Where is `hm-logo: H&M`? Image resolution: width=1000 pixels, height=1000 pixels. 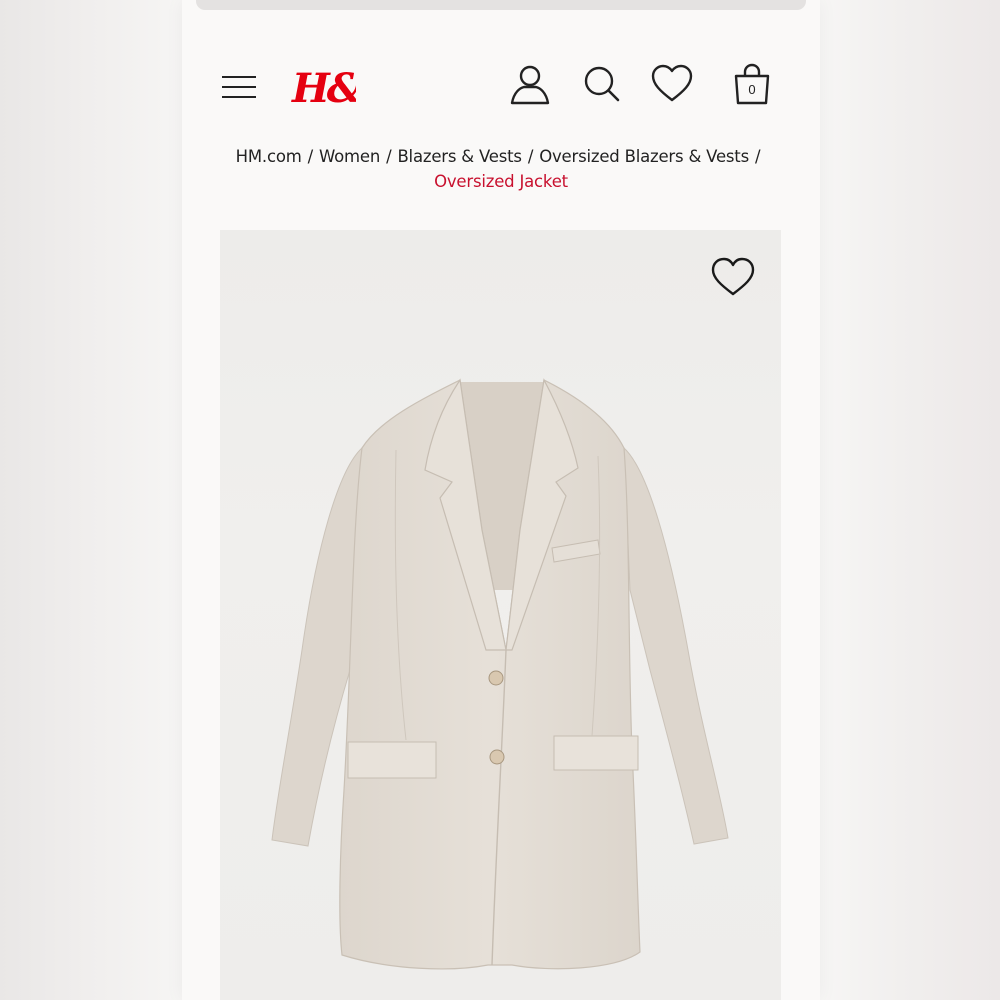
hm-logo: H&M is located at coordinates (323, 85).